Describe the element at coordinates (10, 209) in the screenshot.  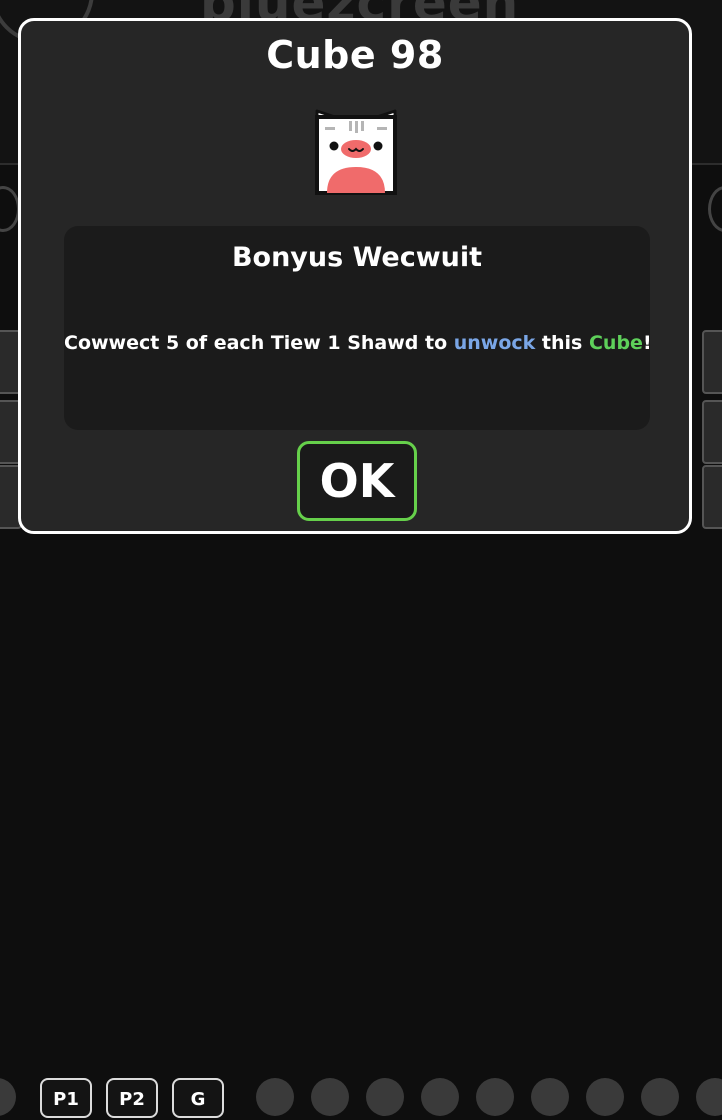
I see `background-left-button` at that location.